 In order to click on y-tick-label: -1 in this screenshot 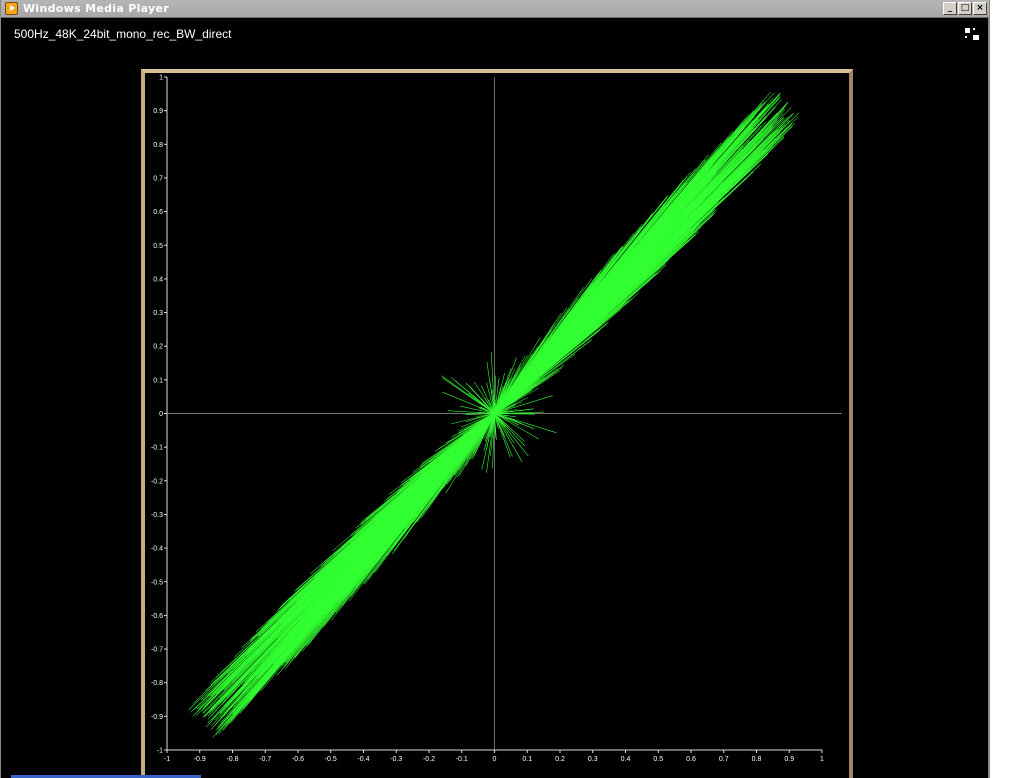, I will do `click(160, 751)`.